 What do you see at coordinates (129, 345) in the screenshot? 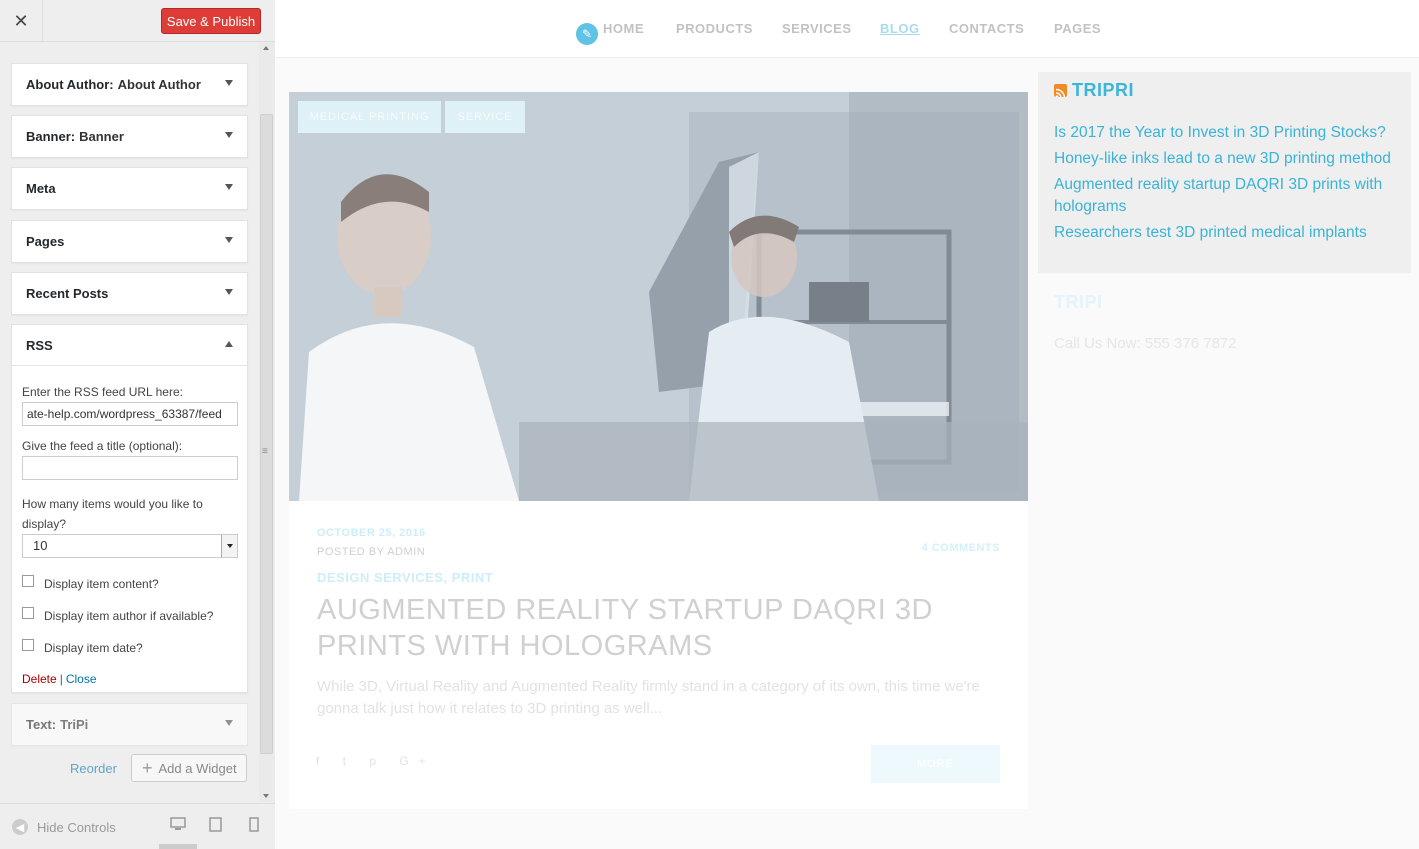
I see `widget-header: RSS` at bounding box center [129, 345].